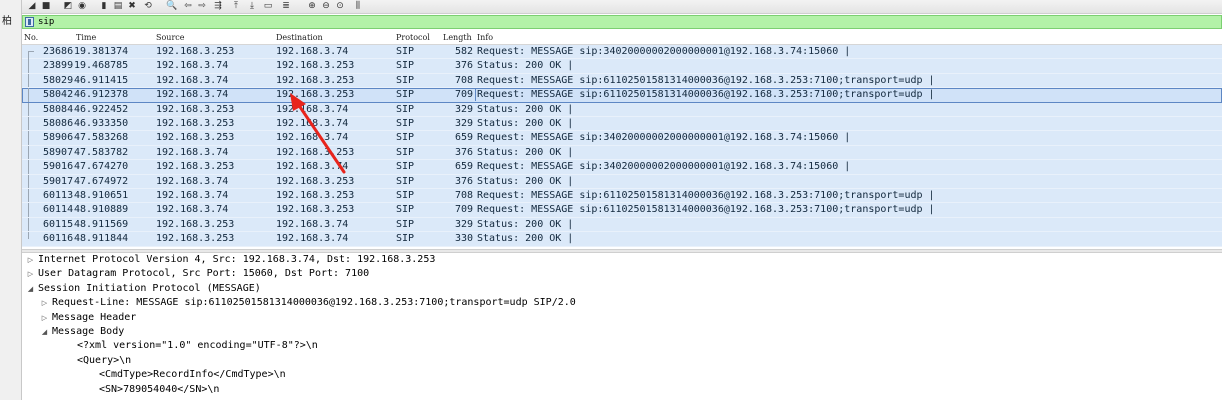 The image size is (1222, 400). Describe the element at coordinates (68, 6) in the screenshot. I see `restart-capture-icon: ◩` at that location.